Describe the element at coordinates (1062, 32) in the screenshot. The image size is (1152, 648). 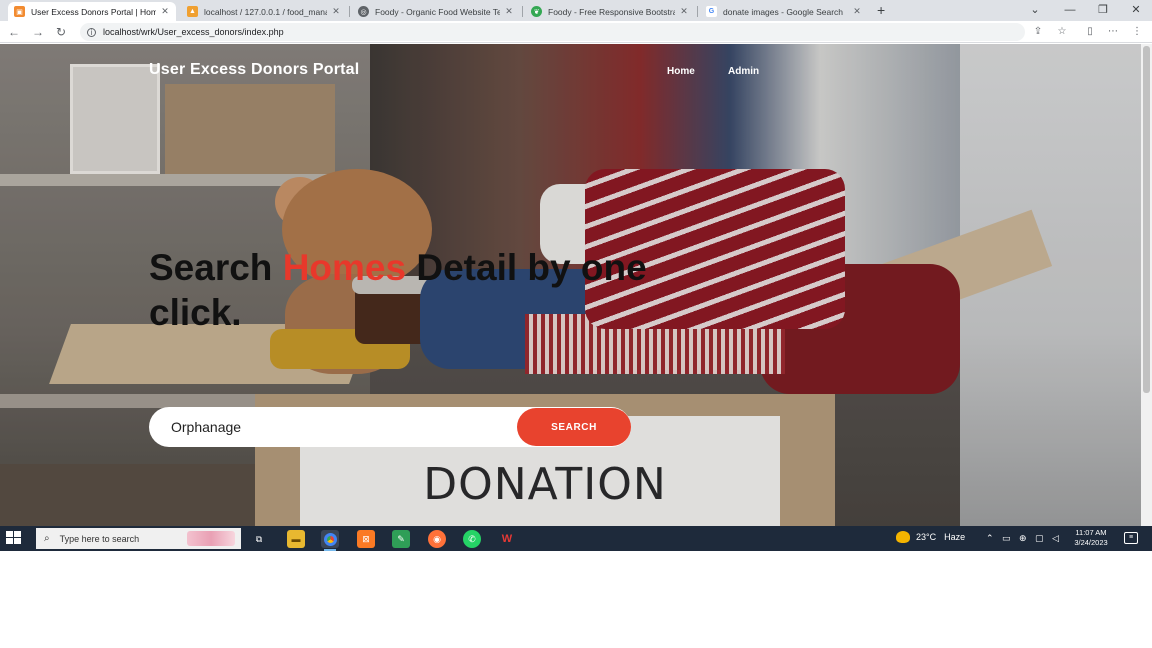
I see `bookmark-star-icon: ☆` at that location.